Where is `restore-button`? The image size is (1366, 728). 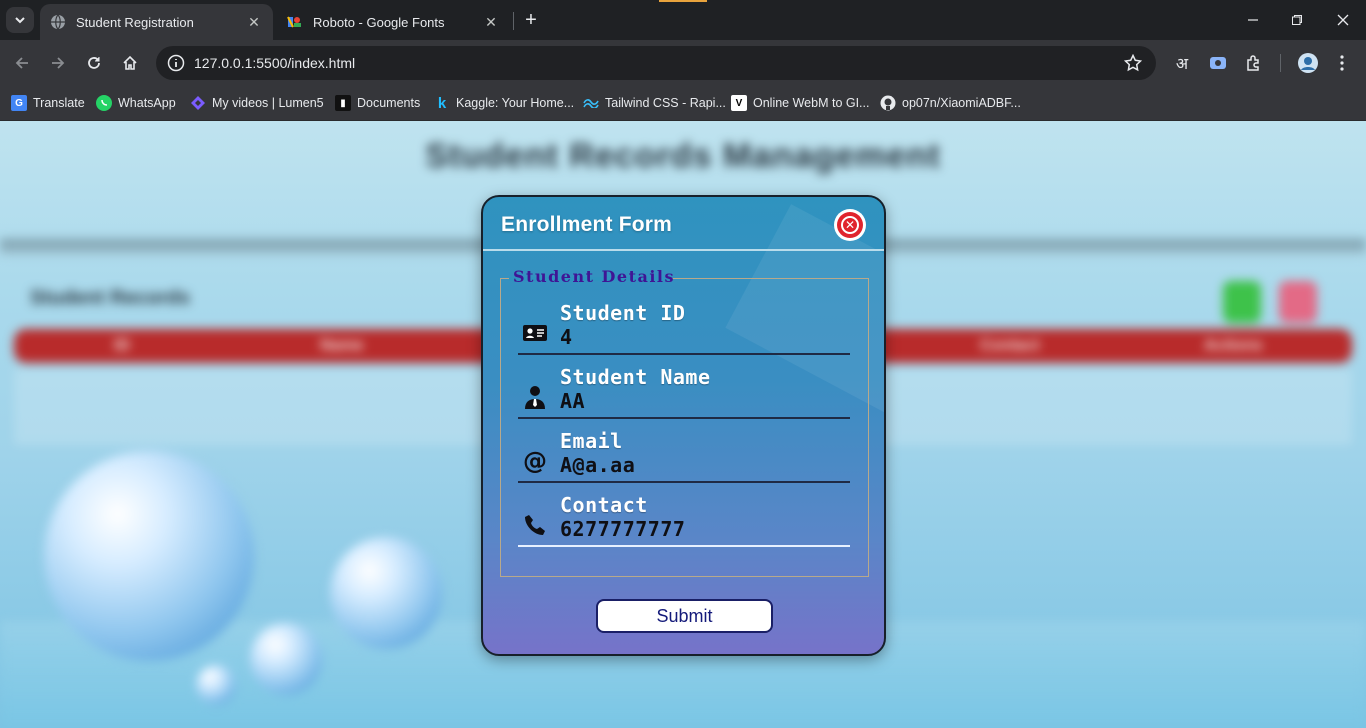
restore-button is located at coordinates (1297, 20).